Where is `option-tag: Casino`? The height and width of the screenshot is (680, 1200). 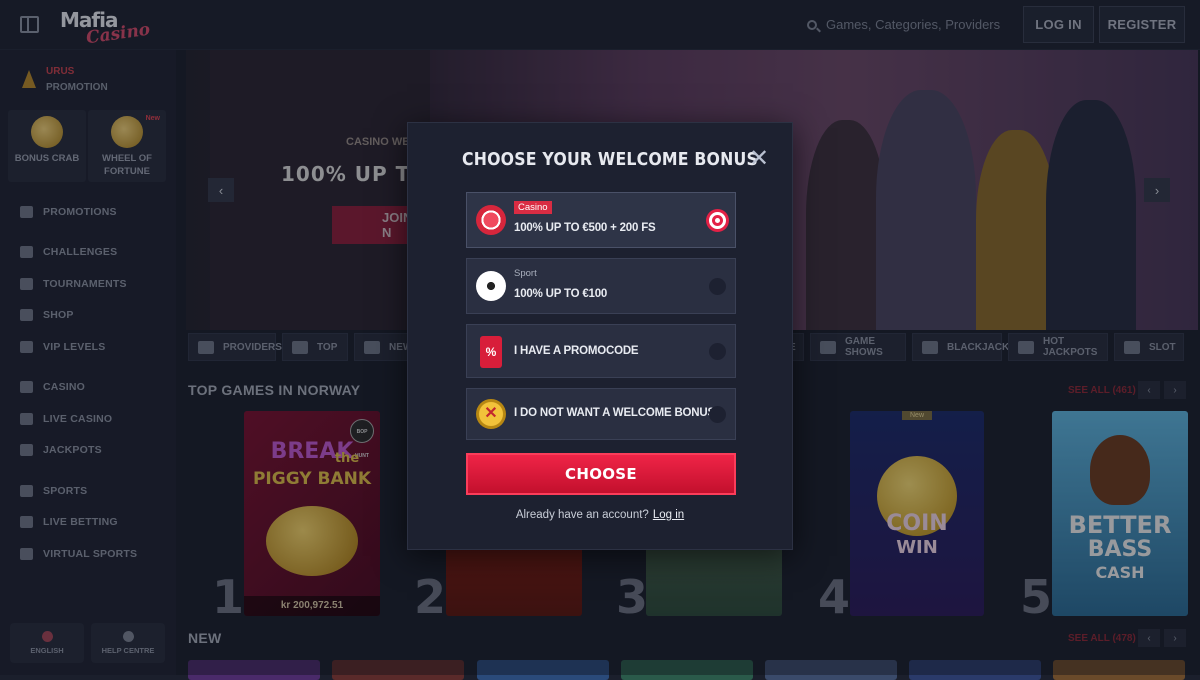
option-tag: Casino is located at coordinates (533, 207).